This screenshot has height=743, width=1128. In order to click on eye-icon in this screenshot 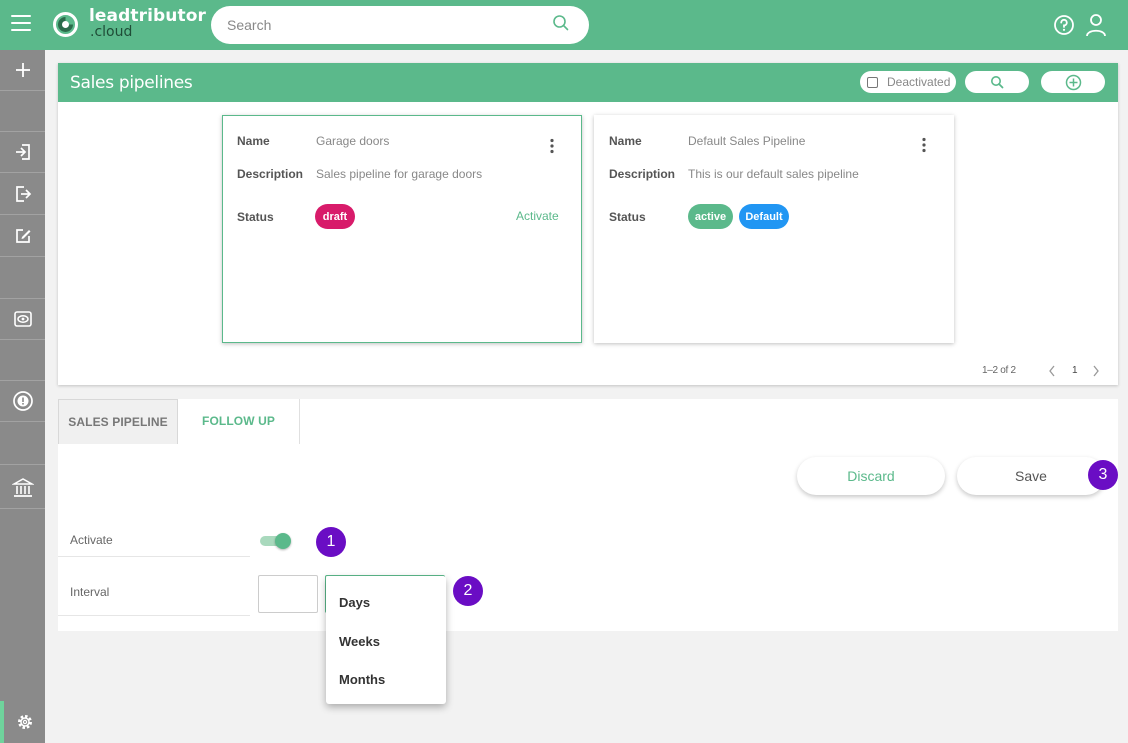, I will do `click(22, 319)`.